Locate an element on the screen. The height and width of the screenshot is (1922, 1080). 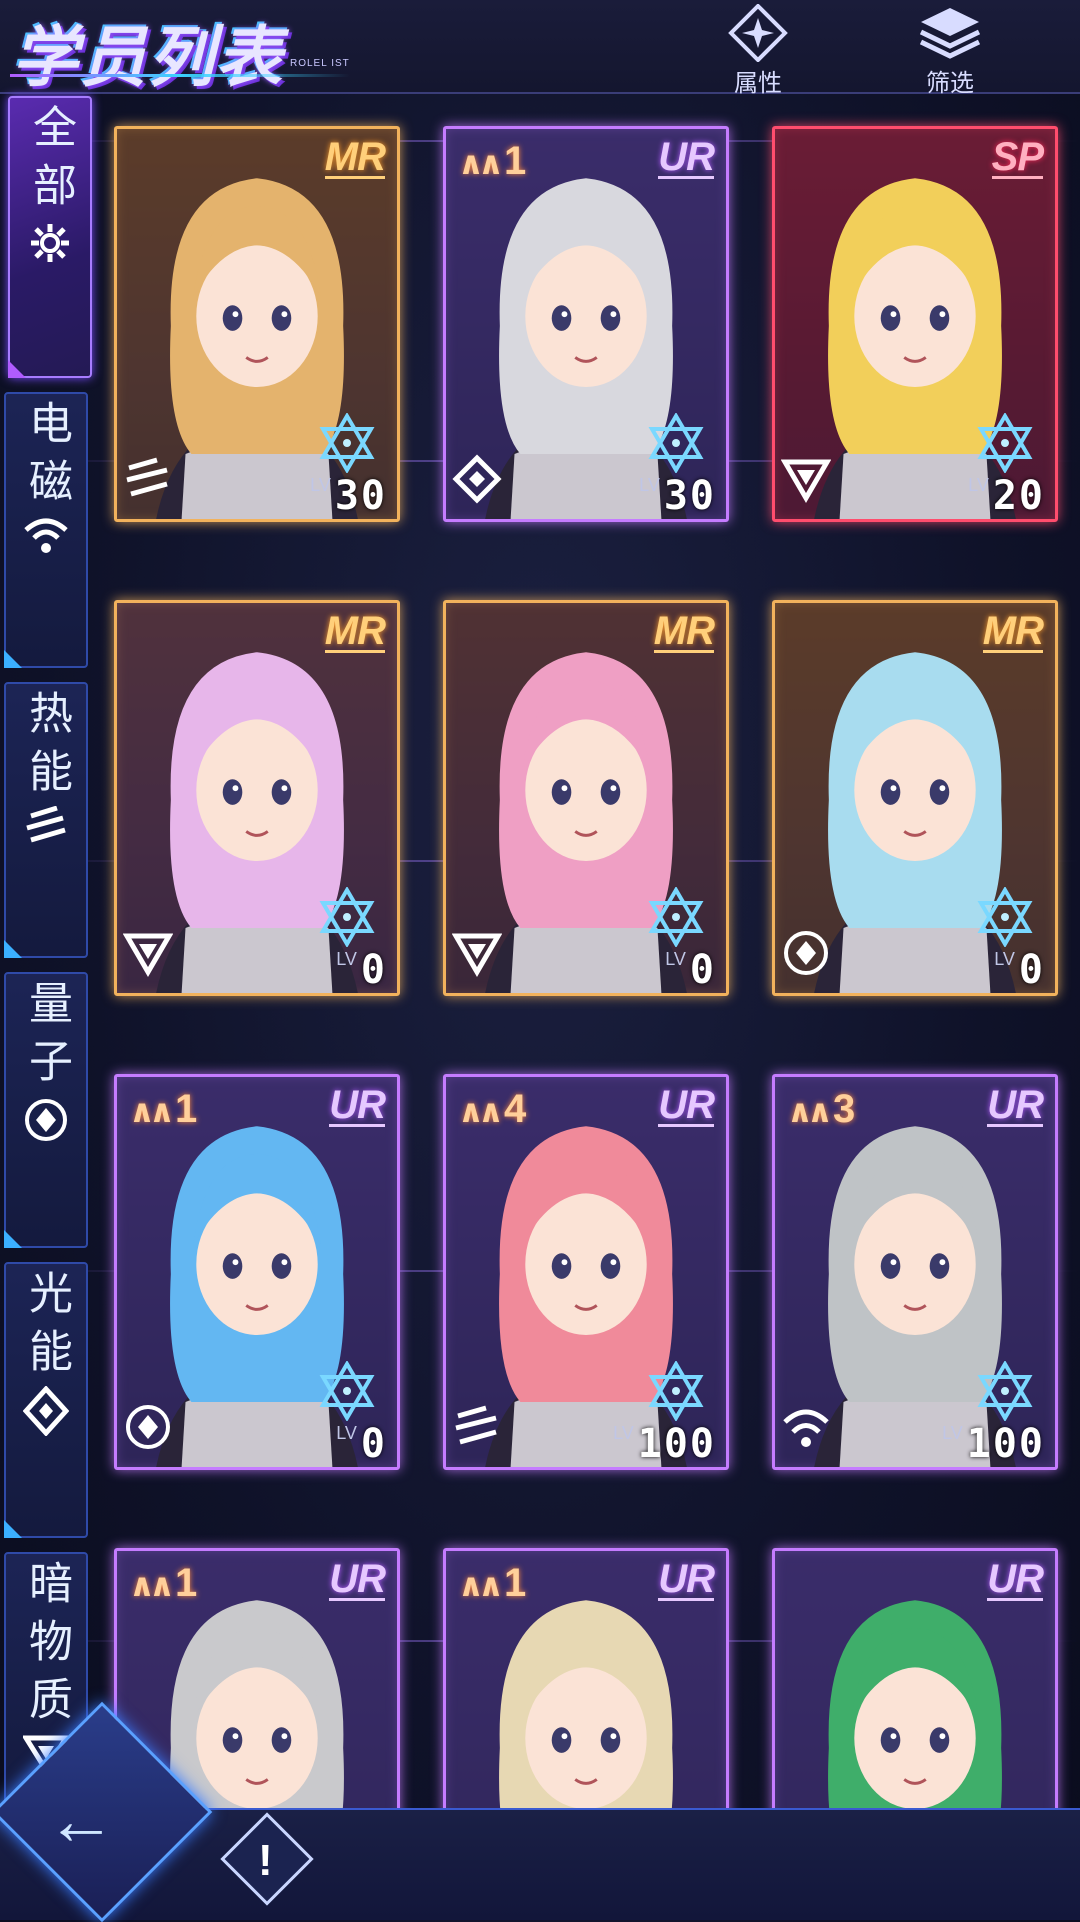
rarity-badge: SP is located at coordinates (1017, 157).